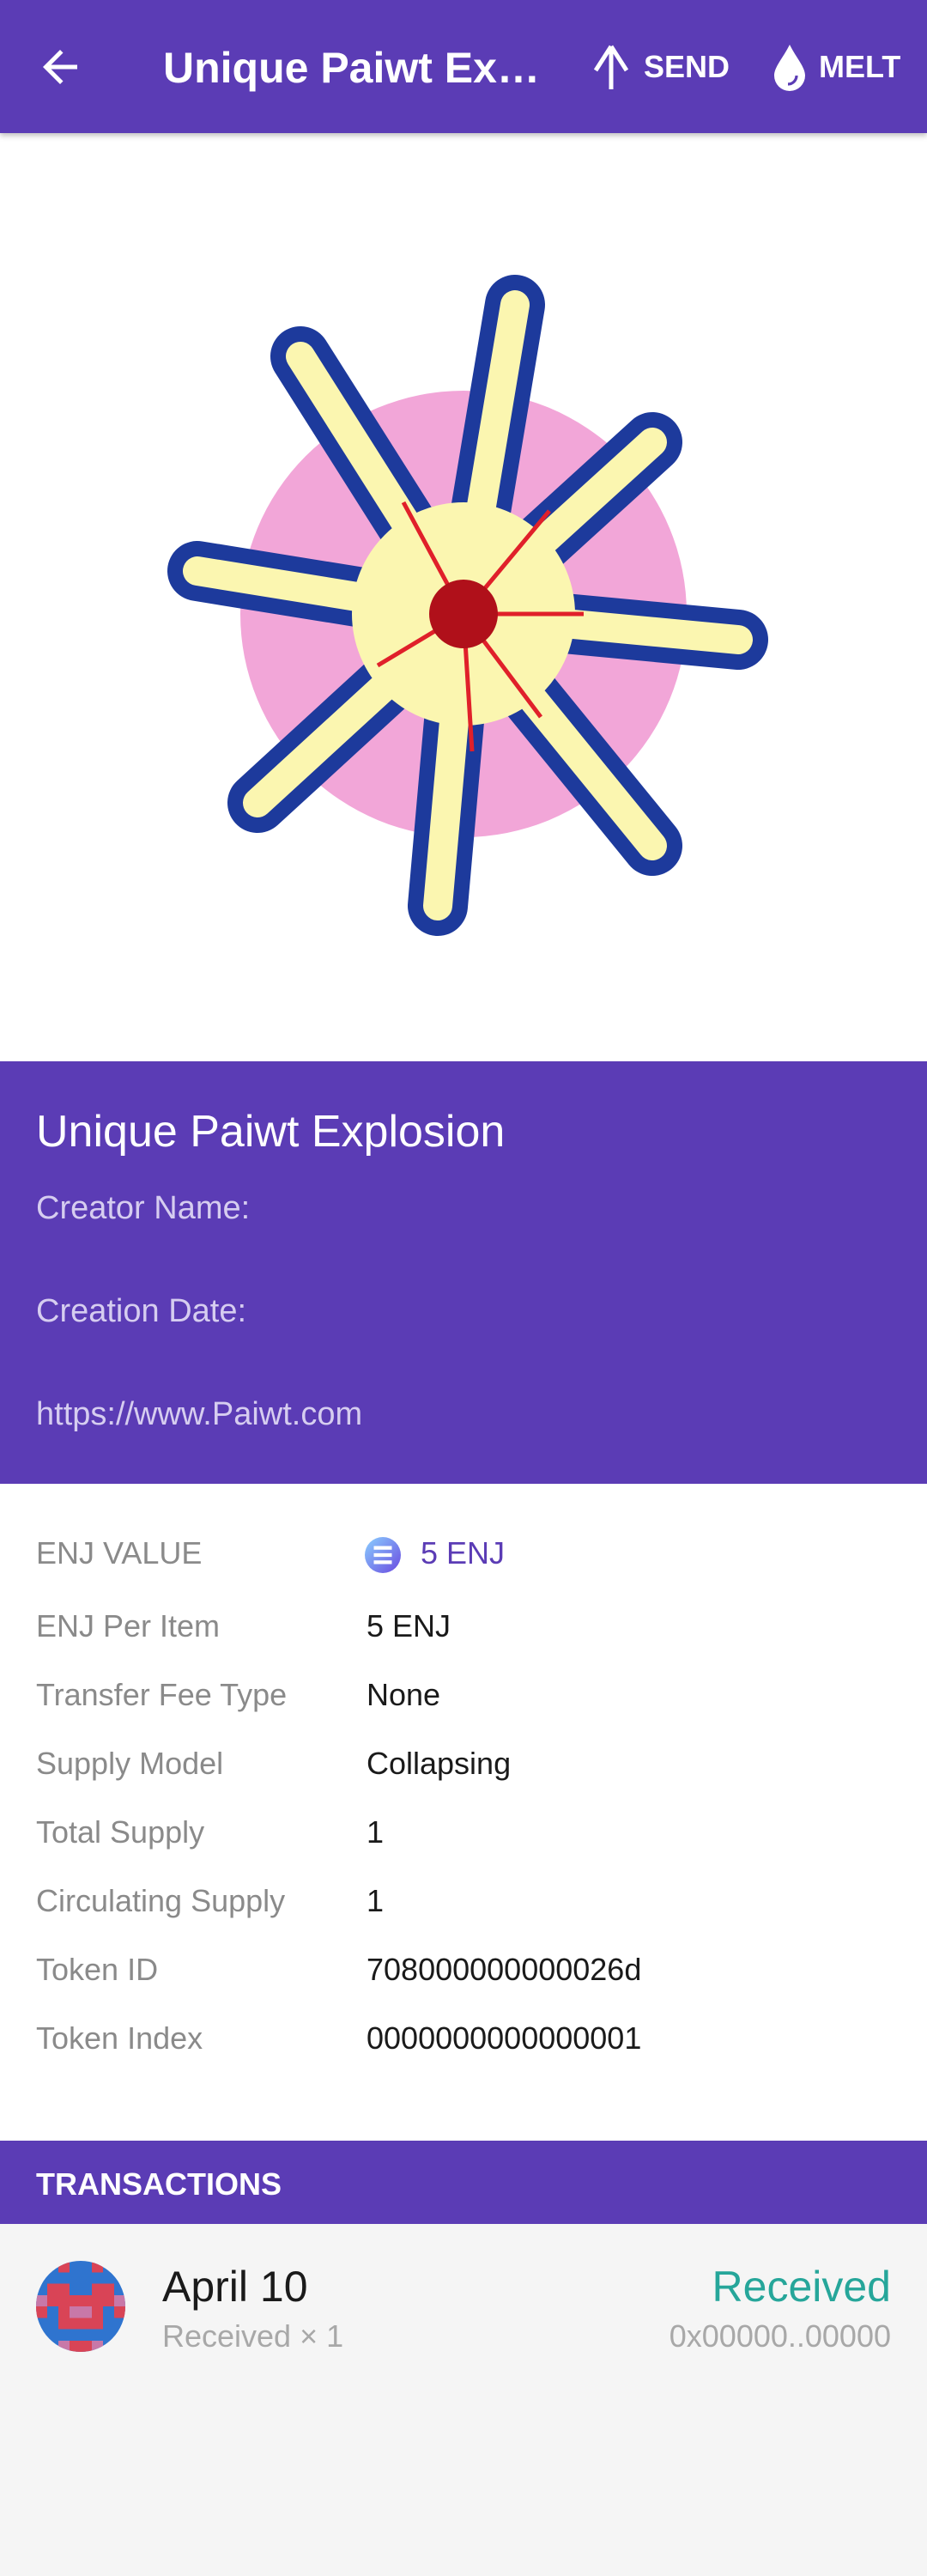  What do you see at coordinates (504, 1969) in the screenshot?
I see `detail-value: 708000000000026d` at bounding box center [504, 1969].